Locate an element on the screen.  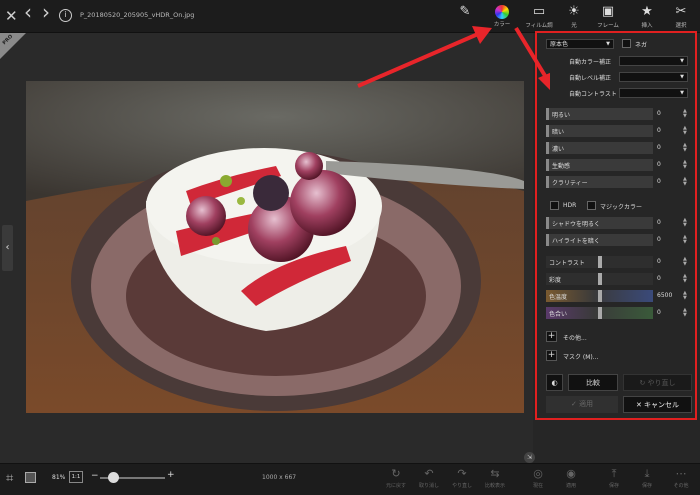
image-size: 1000 x 667 is located at coordinates (279, 477).